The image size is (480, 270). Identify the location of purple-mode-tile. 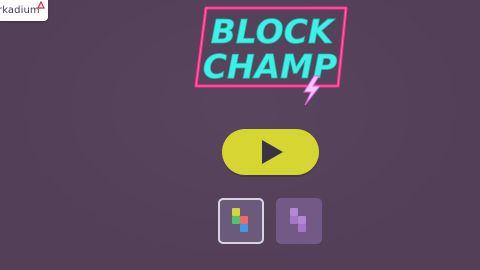
(299, 221).